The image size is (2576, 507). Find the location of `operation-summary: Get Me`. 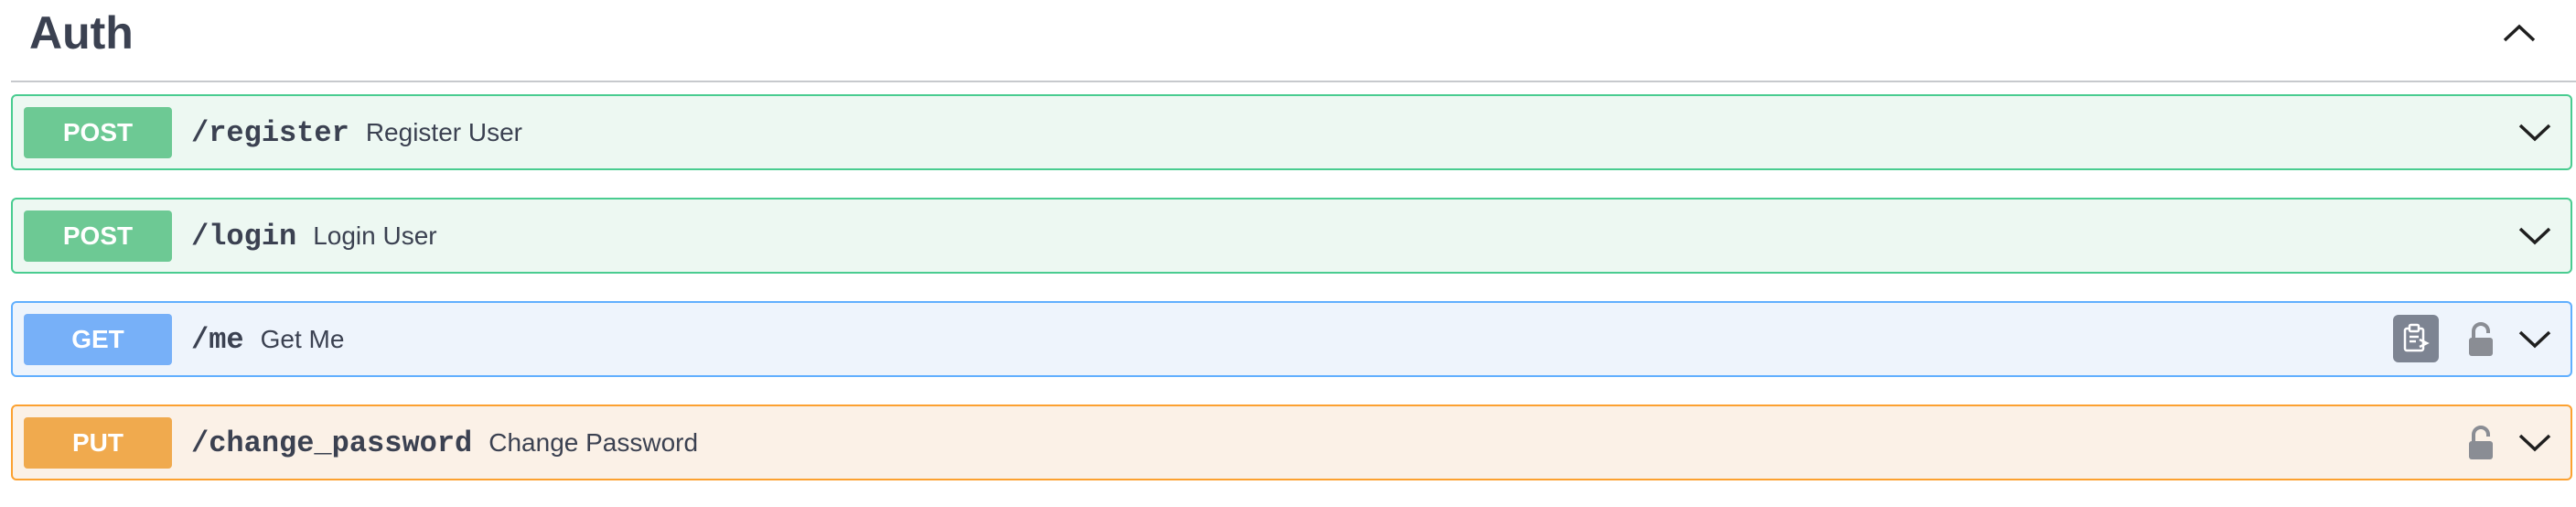

operation-summary: Get Me is located at coordinates (303, 339).